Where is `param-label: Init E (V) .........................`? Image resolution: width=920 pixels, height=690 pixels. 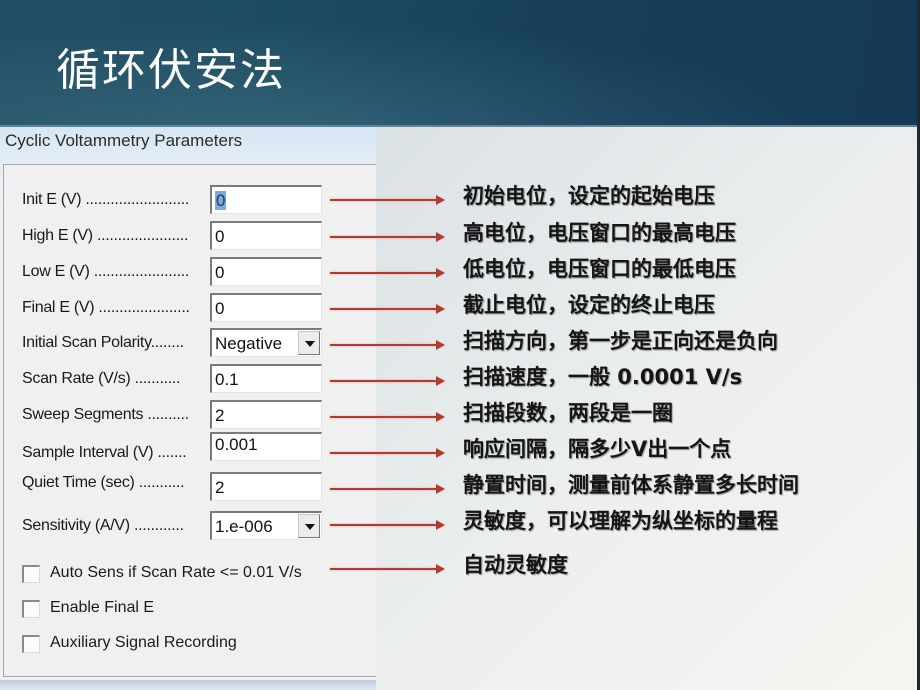 param-label: Init E (V) ......................... is located at coordinates (106, 199).